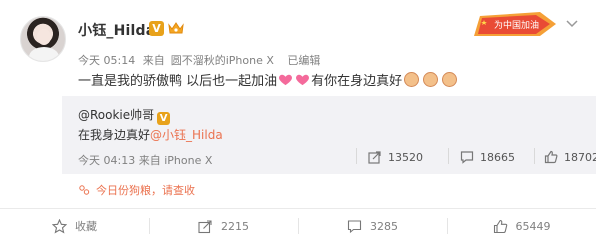 Image resolution: width=596 pixels, height=244 pixels. I want to click on repost-mention-link: @小钰_Hilda, so click(186, 135).